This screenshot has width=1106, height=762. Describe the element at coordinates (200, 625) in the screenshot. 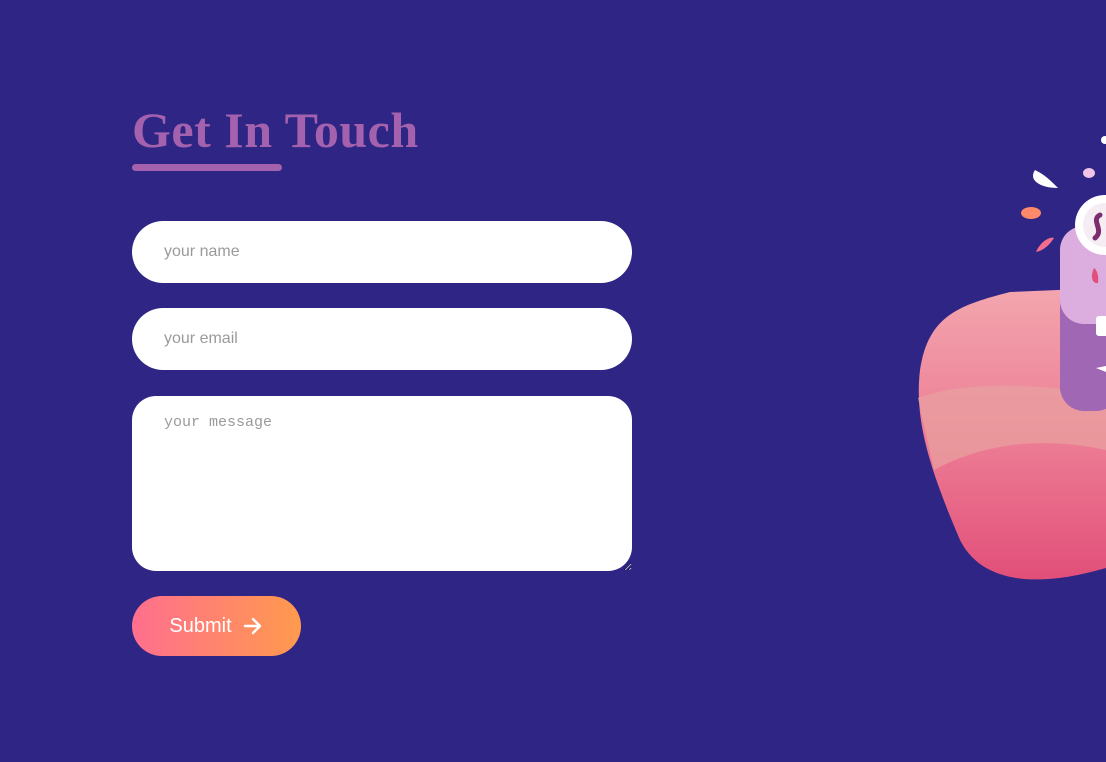

I see `submit-button-label: Submit` at that location.